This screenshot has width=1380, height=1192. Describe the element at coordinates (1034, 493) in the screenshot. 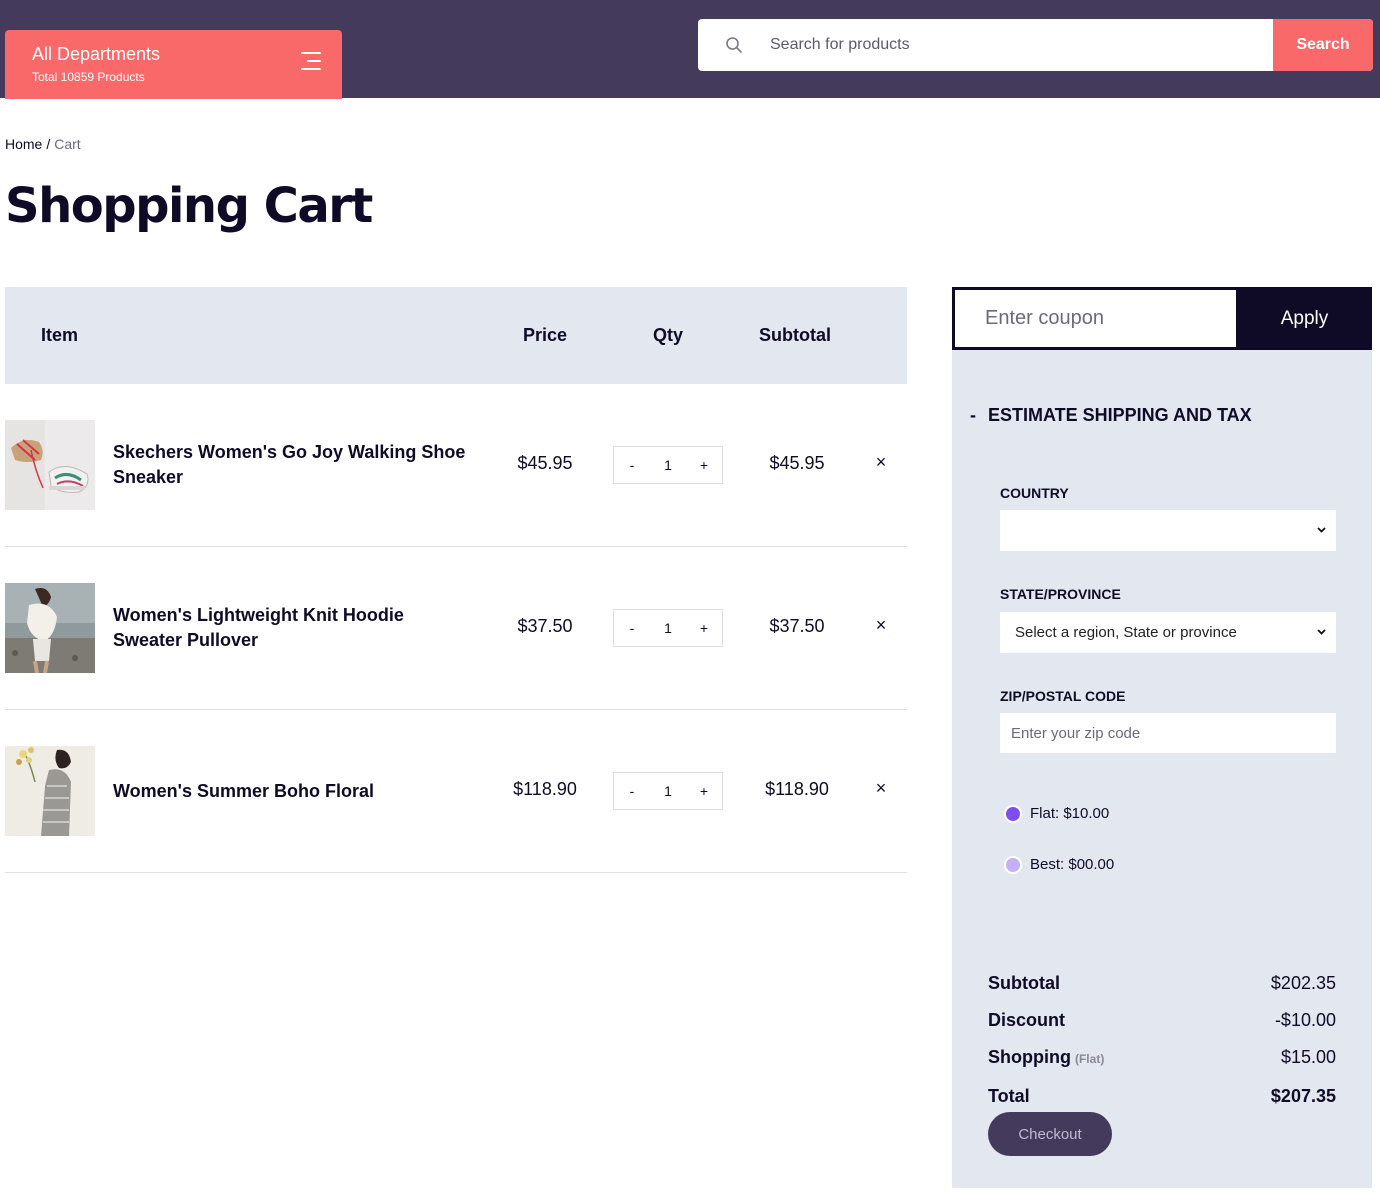

I see `country-label: COUNTRY` at that location.